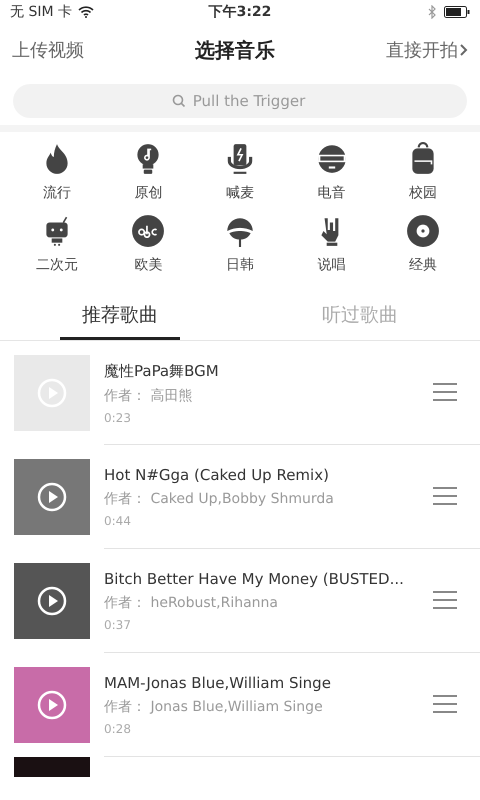 The height and width of the screenshot is (800, 480). Describe the element at coordinates (162, 371) in the screenshot. I see `song-title: 魔性PaPa舞BGM` at that location.